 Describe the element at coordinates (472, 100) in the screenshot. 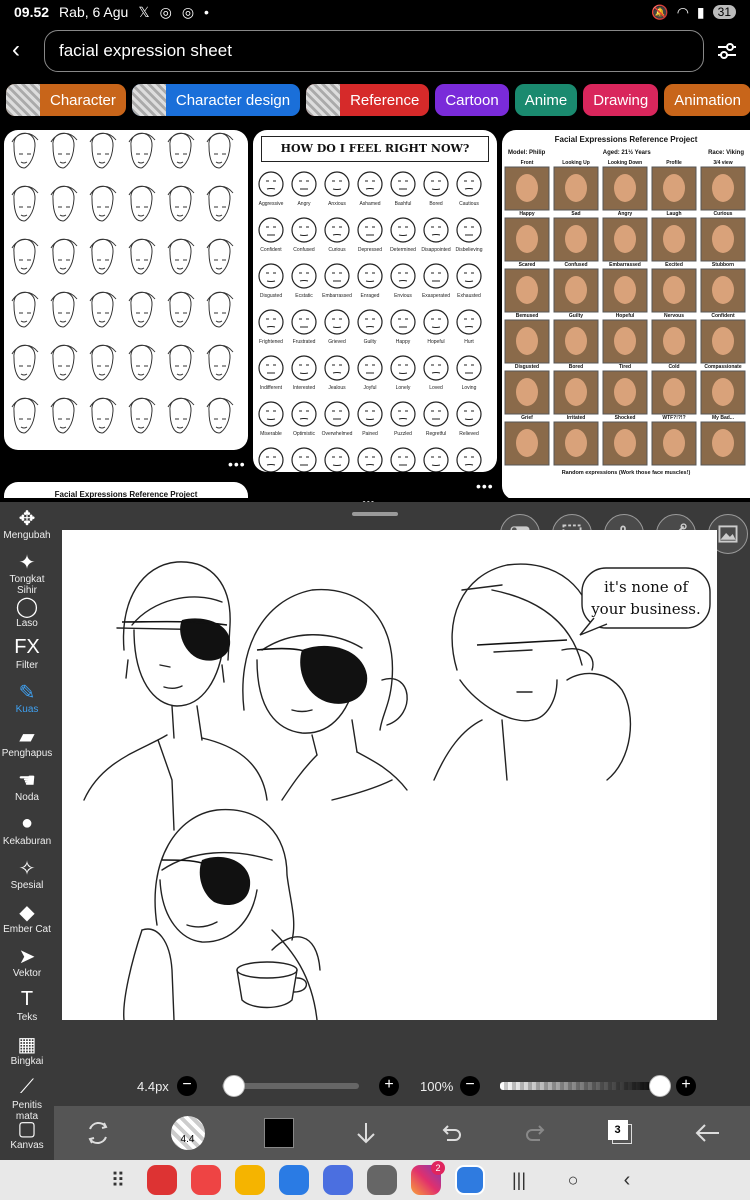

I see `chip-3: Cartoon` at that location.